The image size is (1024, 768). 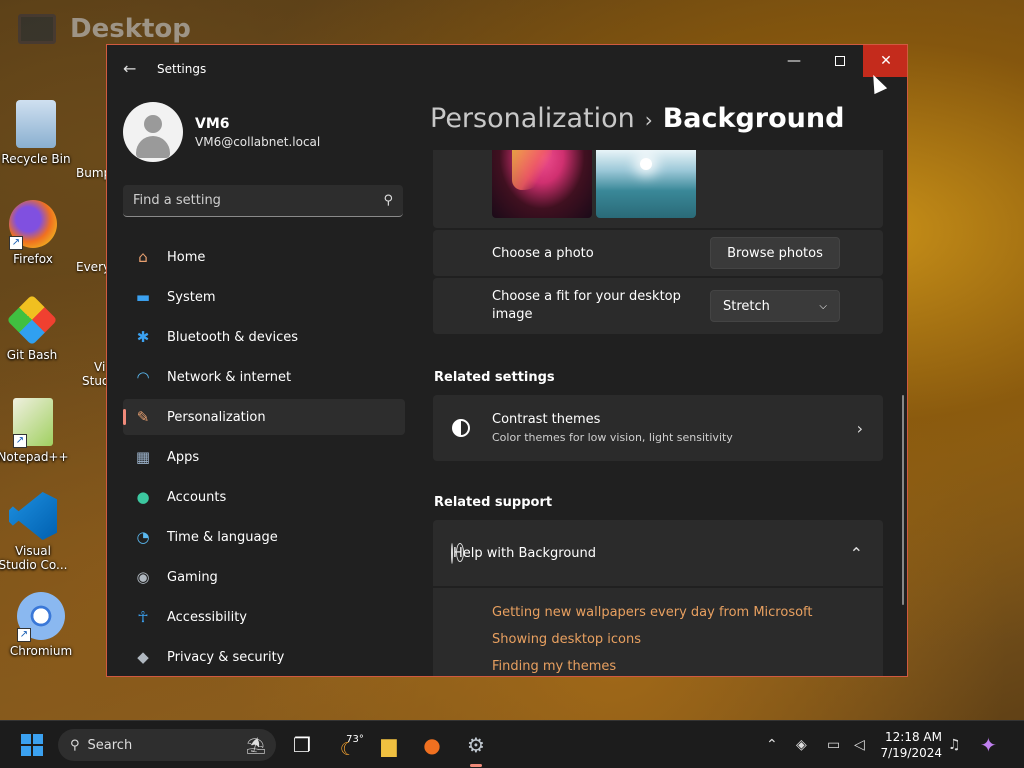 What do you see at coordinates (264, 577) in the screenshot?
I see `sidebar-item-gaming: ◉ Gaming` at bounding box center [264, 577].